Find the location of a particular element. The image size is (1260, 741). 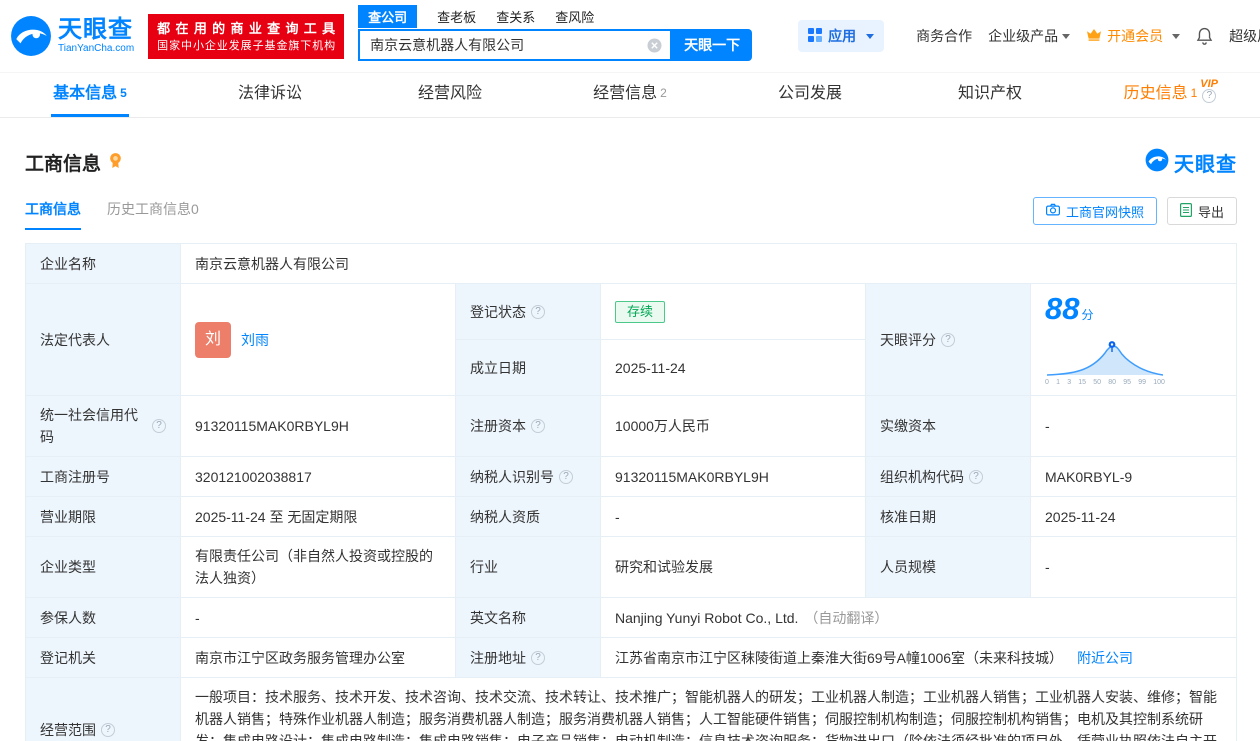

apps-menu-button: 应用 is located at coordinates (841, 36).